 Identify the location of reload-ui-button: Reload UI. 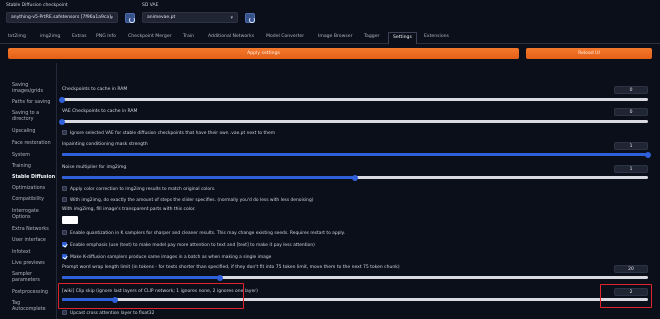
(589, 53).